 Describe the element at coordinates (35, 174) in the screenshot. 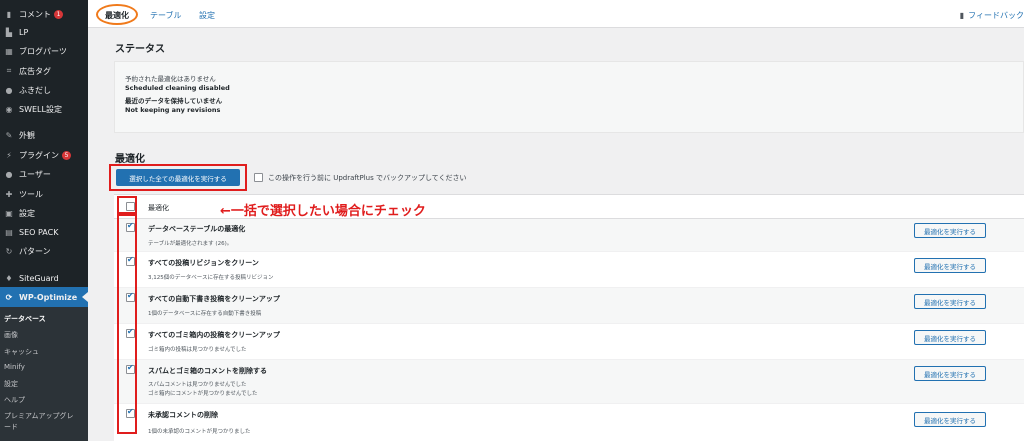

I see `sidebar-item-label: ユーザー` at that location.